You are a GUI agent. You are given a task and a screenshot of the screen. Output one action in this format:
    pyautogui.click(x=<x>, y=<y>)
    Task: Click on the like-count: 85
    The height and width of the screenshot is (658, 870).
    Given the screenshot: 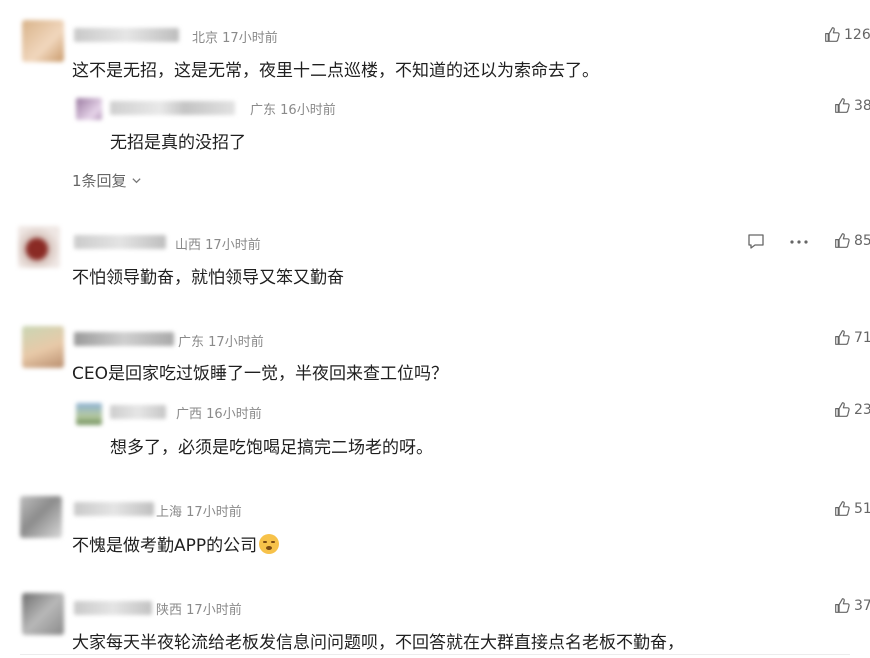 What is the action you would take?
    pyautogui.click(x=862, y=240)
    